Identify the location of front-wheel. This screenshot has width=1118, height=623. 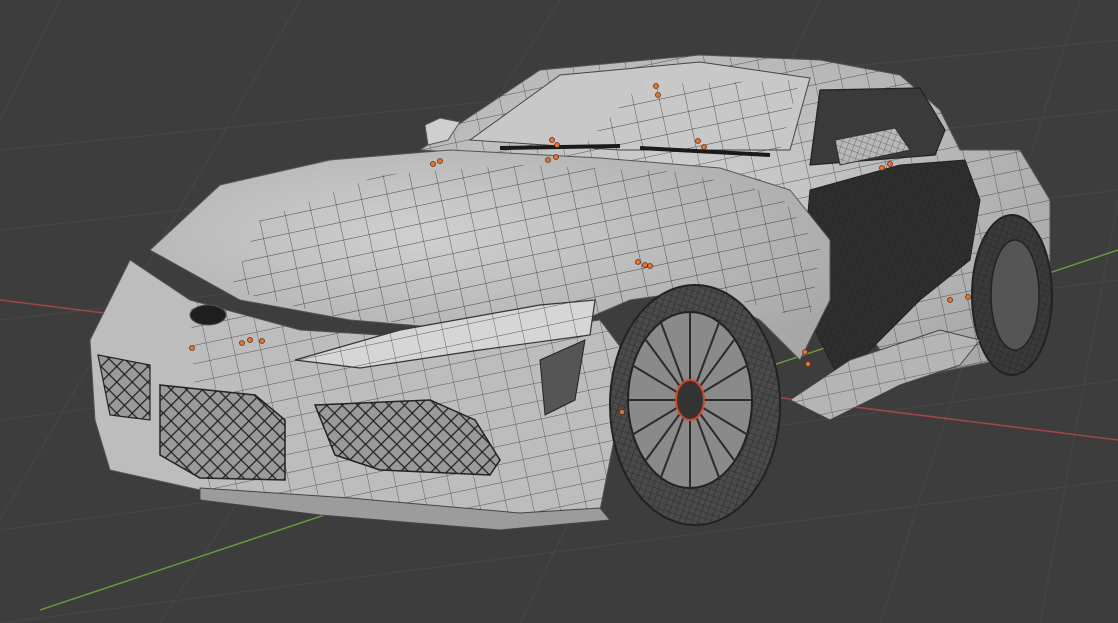
(695, 405).